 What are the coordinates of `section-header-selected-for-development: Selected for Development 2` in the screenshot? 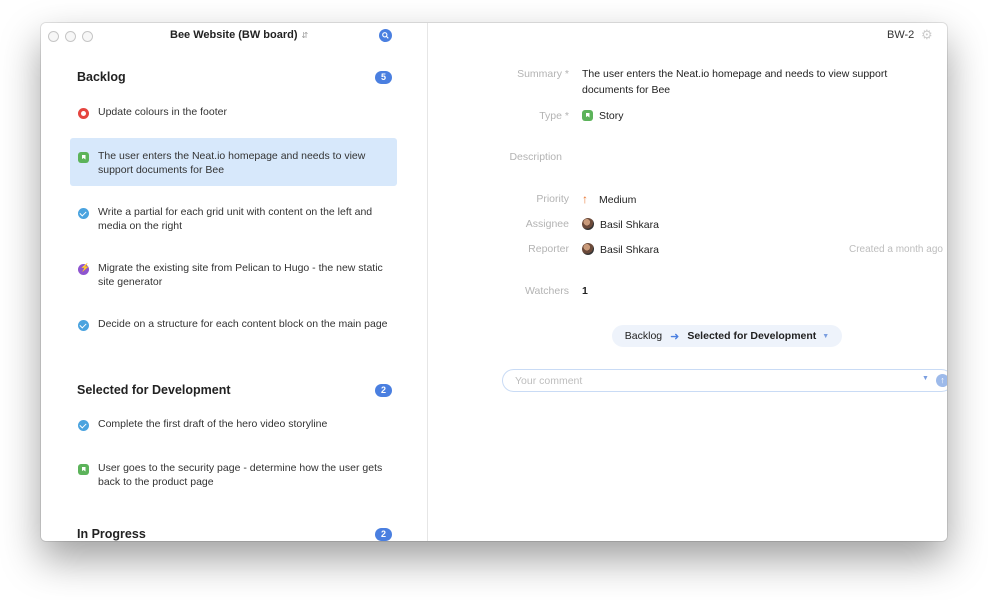 It's located at (234, 390).